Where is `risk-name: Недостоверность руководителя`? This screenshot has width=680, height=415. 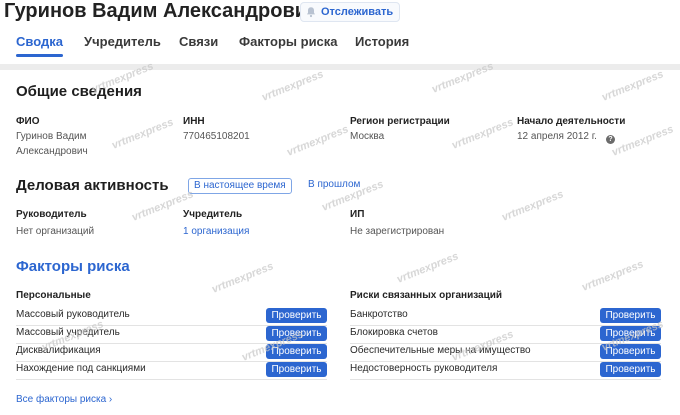
risk-name: Недостоверность руководителя is located at coordinates (424, 368).